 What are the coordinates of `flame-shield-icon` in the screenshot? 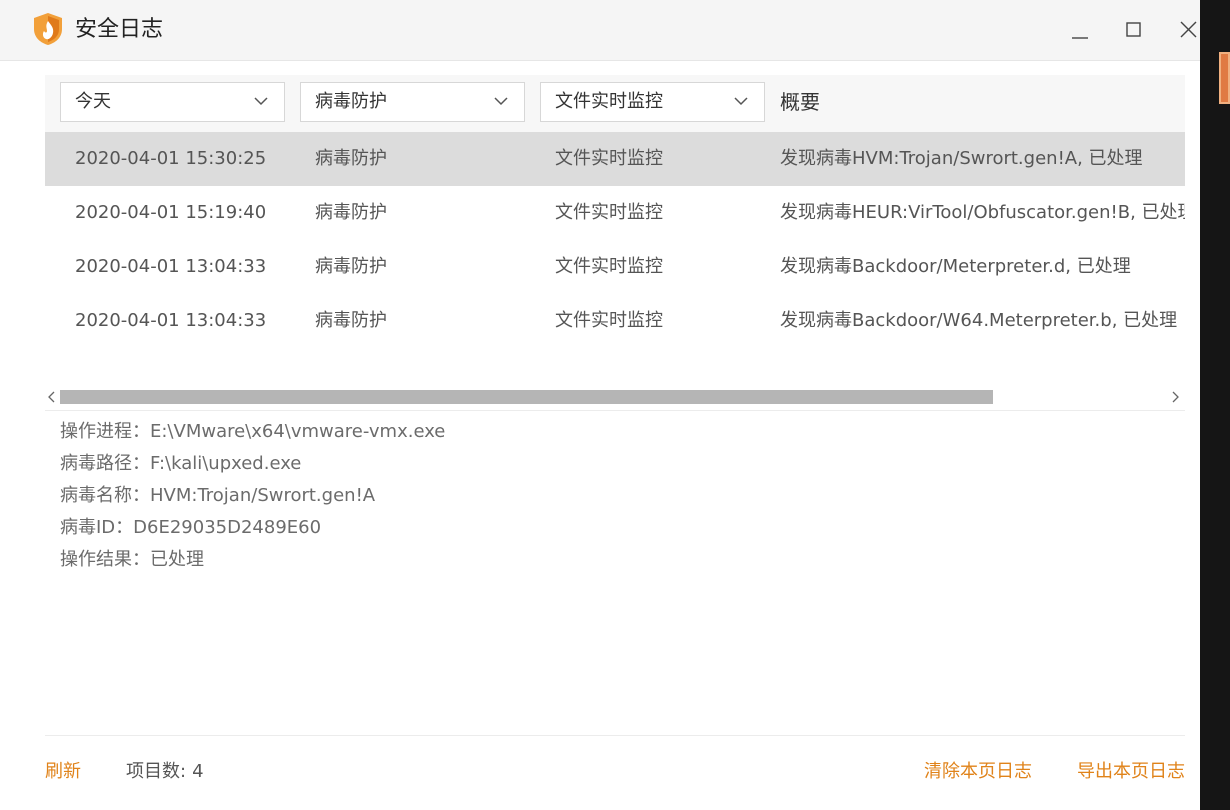 It's located at (48, 29).